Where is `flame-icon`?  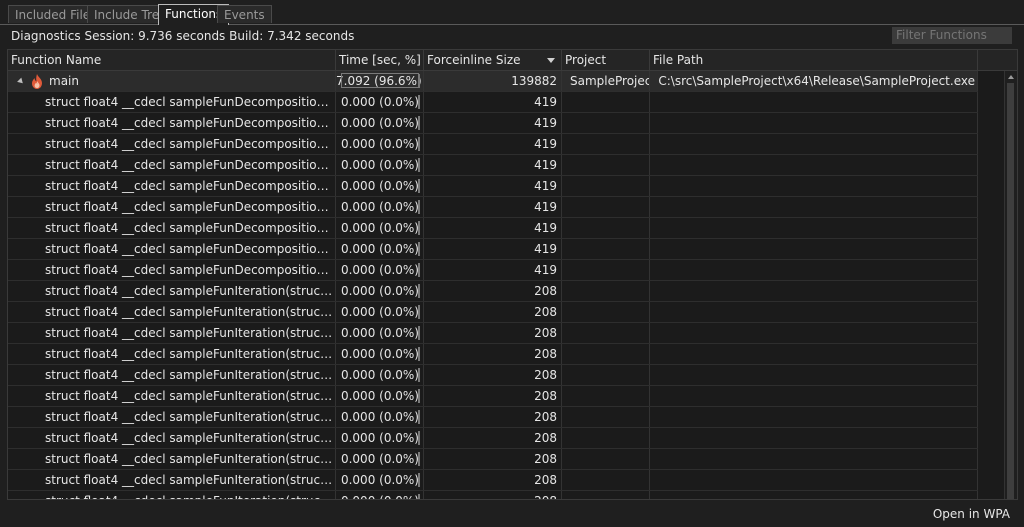 flame-icon is located at coordinates (37, 81).